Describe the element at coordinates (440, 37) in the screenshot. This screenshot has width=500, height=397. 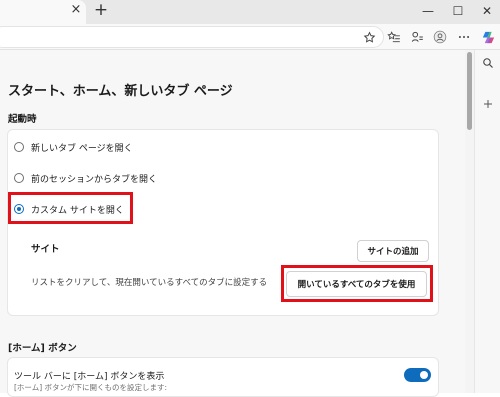
I see `profile-icon` at that location.